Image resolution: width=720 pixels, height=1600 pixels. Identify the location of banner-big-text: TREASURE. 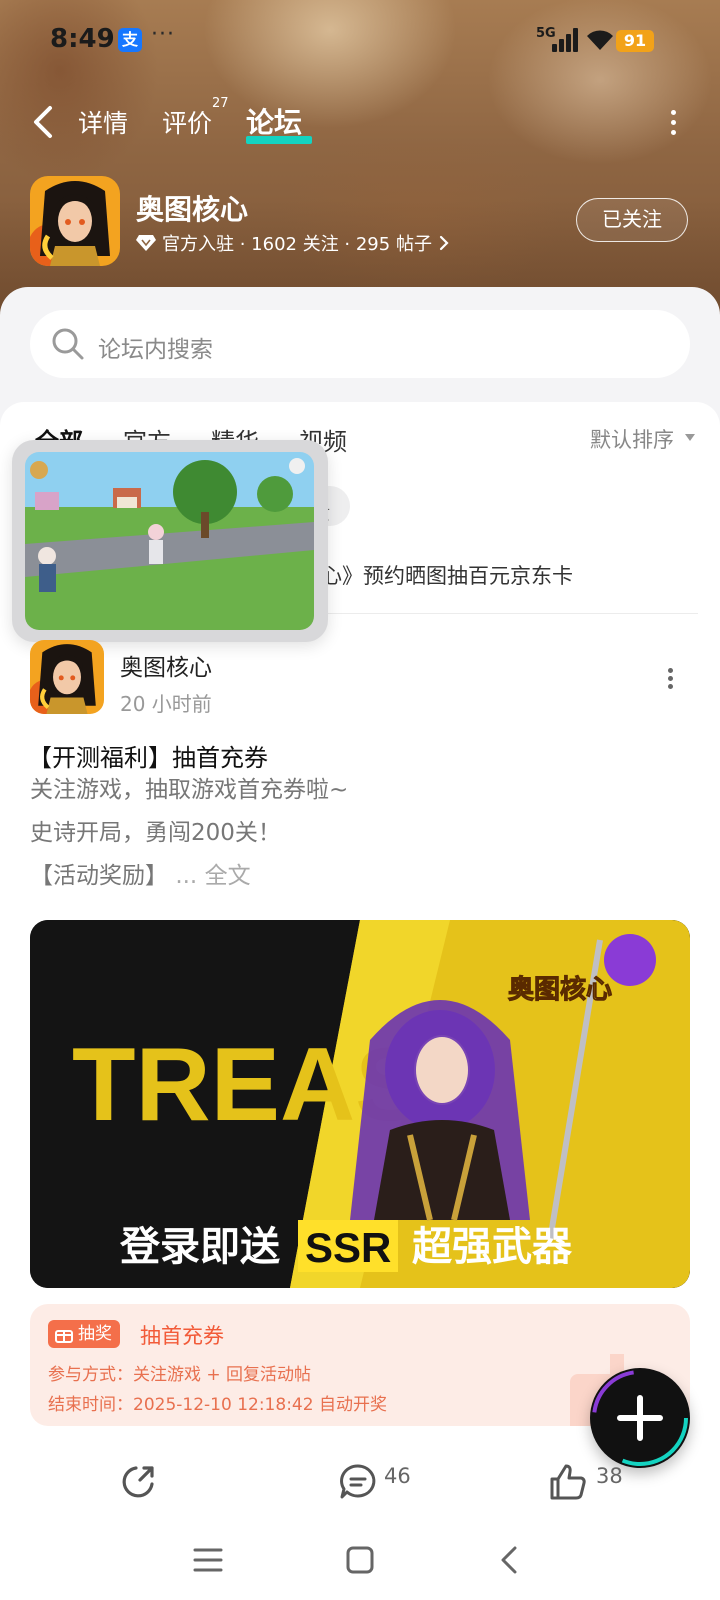
(358, 1085).